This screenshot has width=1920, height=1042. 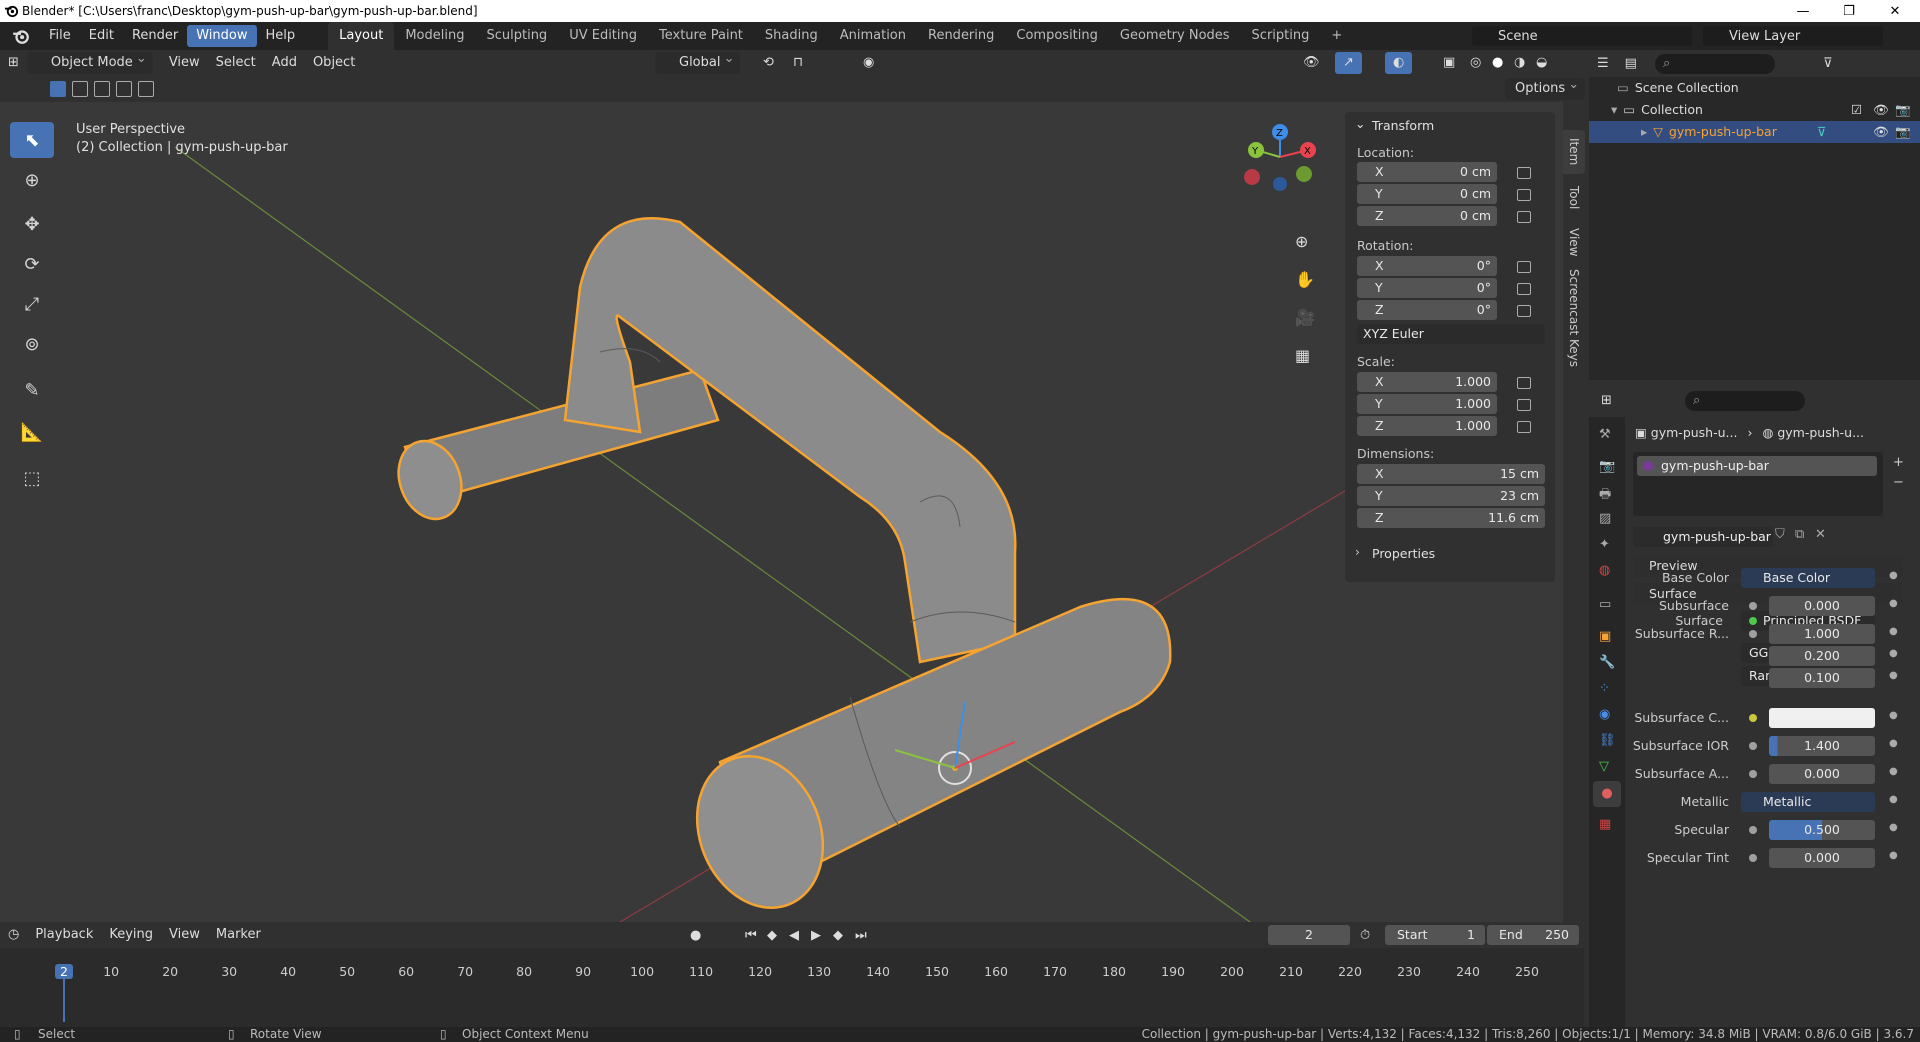 What do you see at coordinates (60, 36) in the screenshot?
I see `menu-file: File` at bounding box center [60, 36].